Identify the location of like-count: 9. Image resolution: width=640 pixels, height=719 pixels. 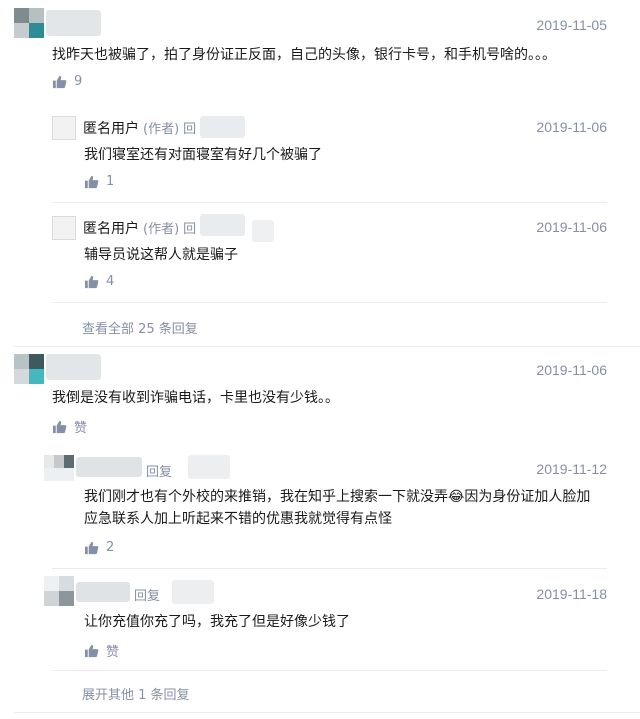
(78, 81).